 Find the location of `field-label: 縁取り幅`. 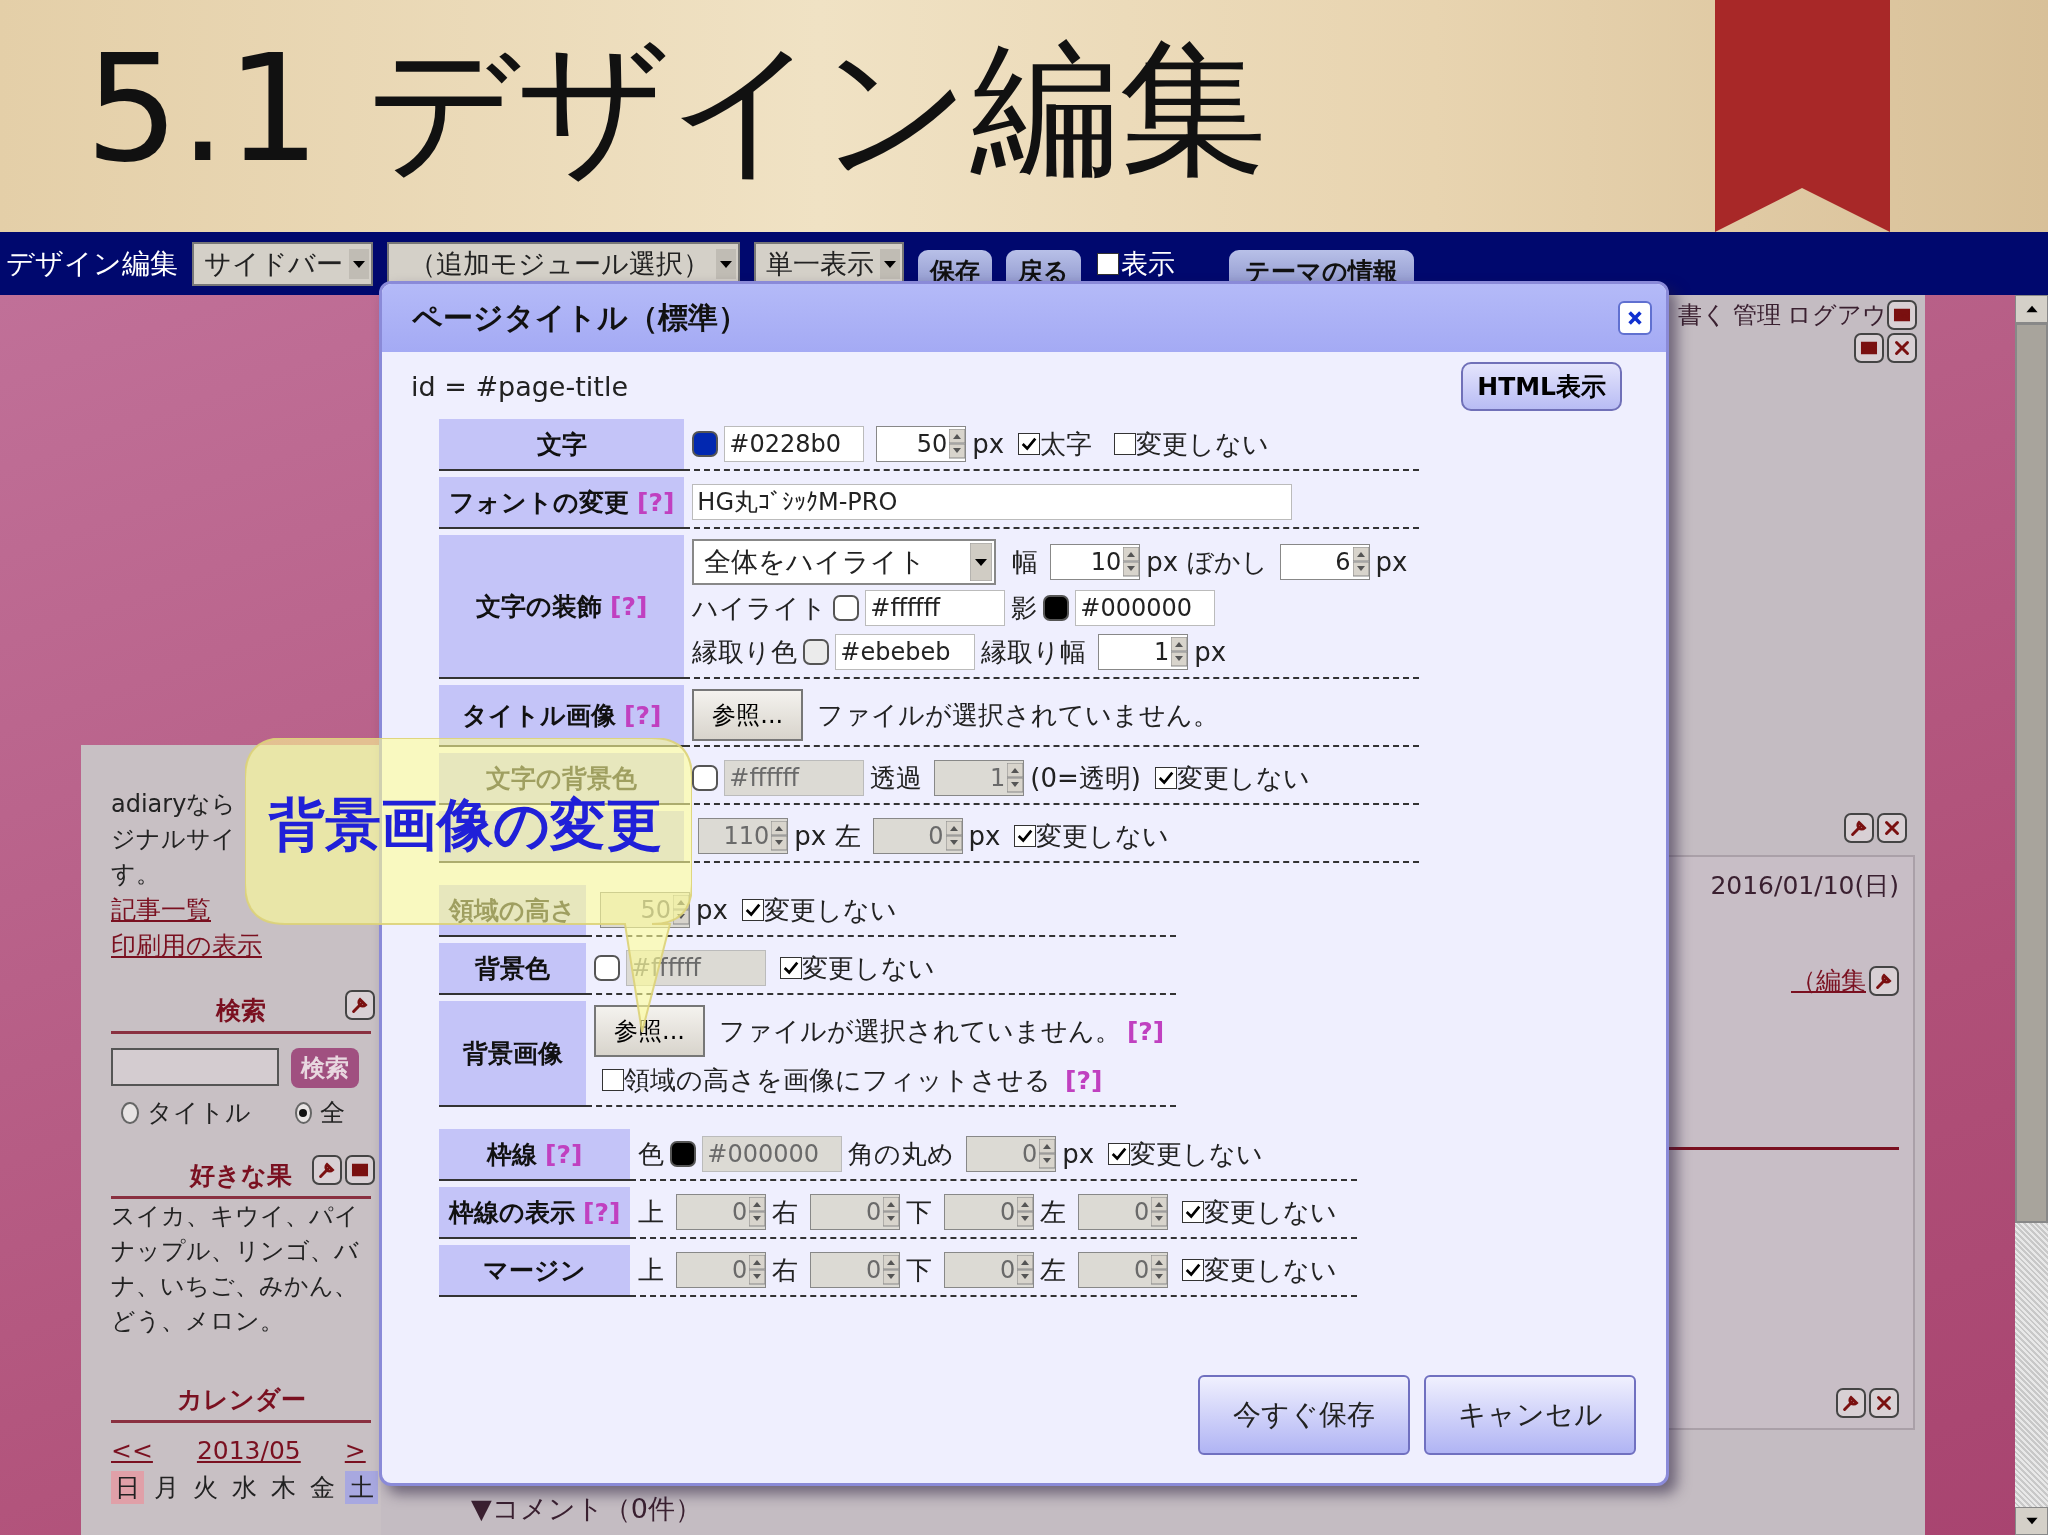

field-label: 縁取り幅 is located at coordinates (1034, 652).